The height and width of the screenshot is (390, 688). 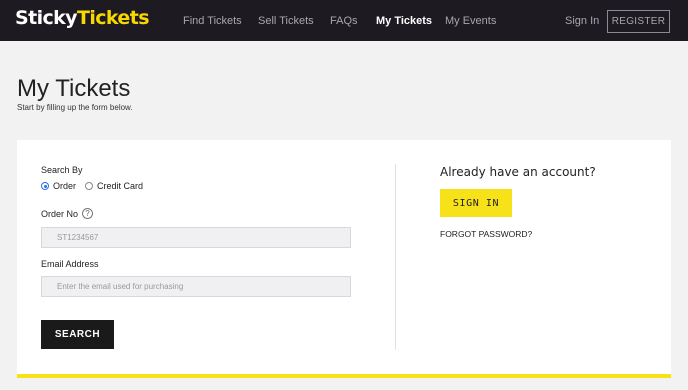 What do you see at coordinates (62, 170) in the screenshot?
I see `search-by-label: Search By` at bounding box center [62, 170].